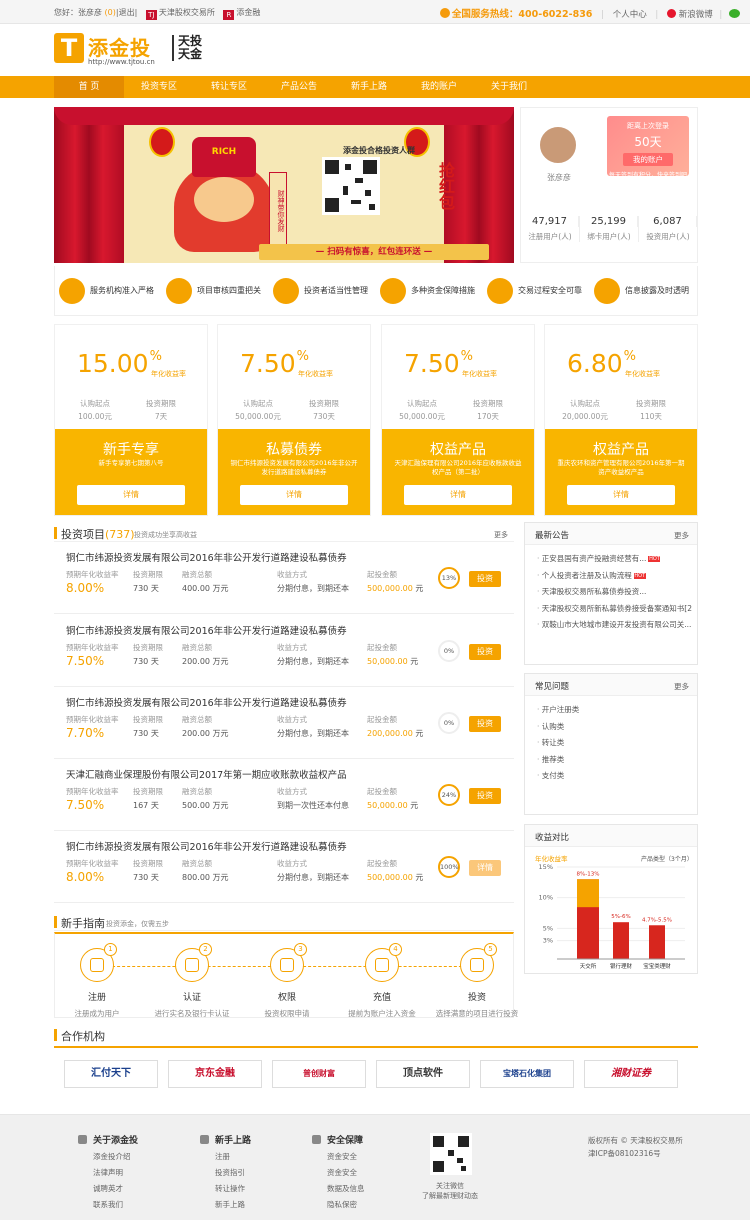 The image size is (750, 1220). Describe the element at coordinates (477, 981) in the screenshot. I see `step-invest: 5 投资 选择满意的项目进行投资` at that location.